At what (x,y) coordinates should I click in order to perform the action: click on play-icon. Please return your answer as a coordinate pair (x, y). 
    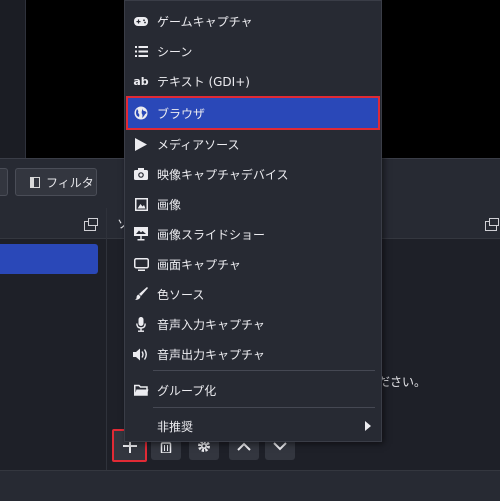
    Looking at the image, I should click on (141, 144).